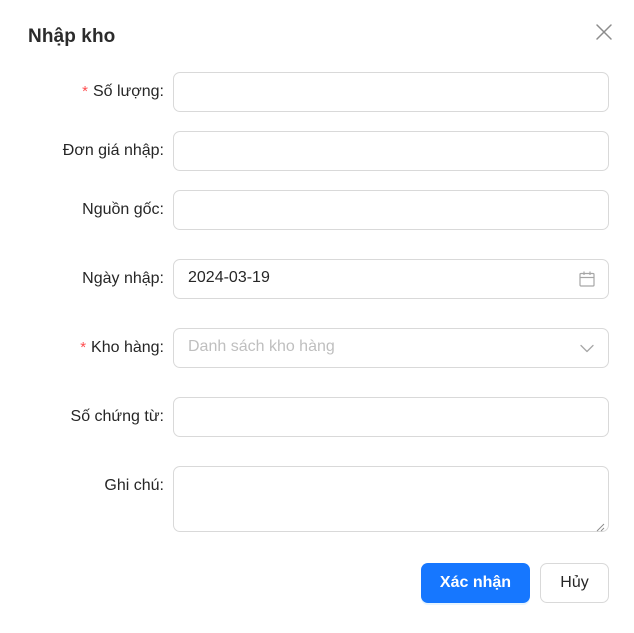 Image resolution: width=634 pixels, height=633 pixels. I want to click on quantity-field, so click(391, 92).